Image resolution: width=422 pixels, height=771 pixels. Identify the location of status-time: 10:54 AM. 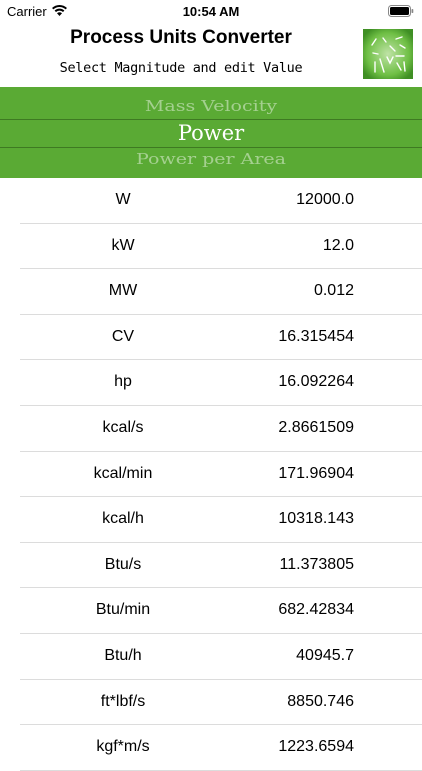
(211, 11).